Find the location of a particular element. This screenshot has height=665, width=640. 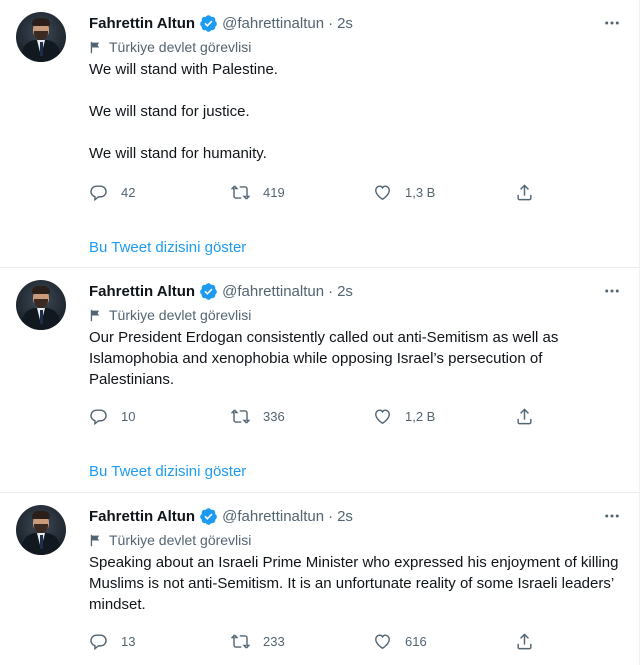

like-count: 616 is located at coordinates (416, 641).